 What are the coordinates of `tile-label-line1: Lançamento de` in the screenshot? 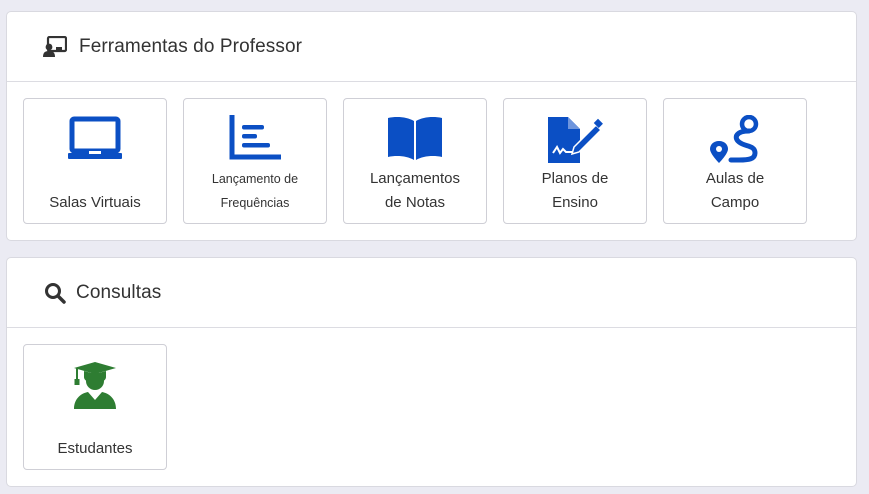 It's located at (255, 179).